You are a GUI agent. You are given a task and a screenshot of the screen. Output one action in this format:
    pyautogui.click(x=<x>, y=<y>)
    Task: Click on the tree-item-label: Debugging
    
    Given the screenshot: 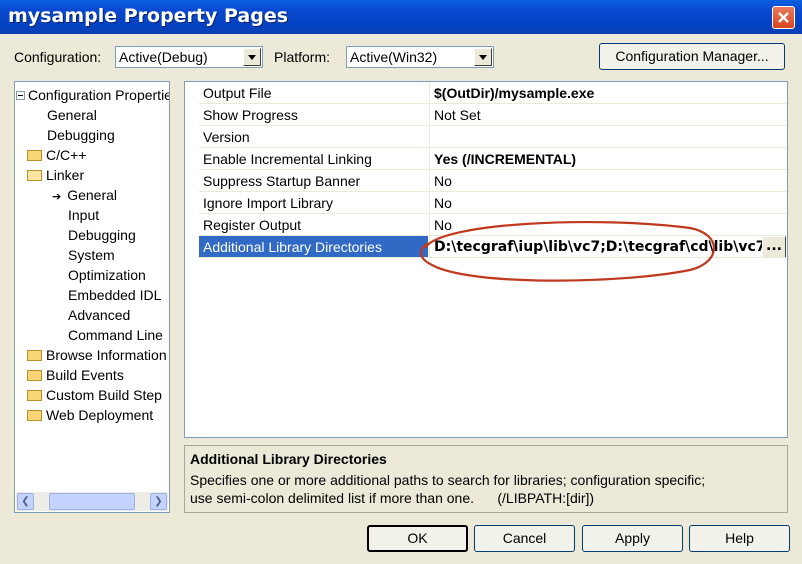 What is the action you would take?
    pyautogui.click(x=102, y=235)
    